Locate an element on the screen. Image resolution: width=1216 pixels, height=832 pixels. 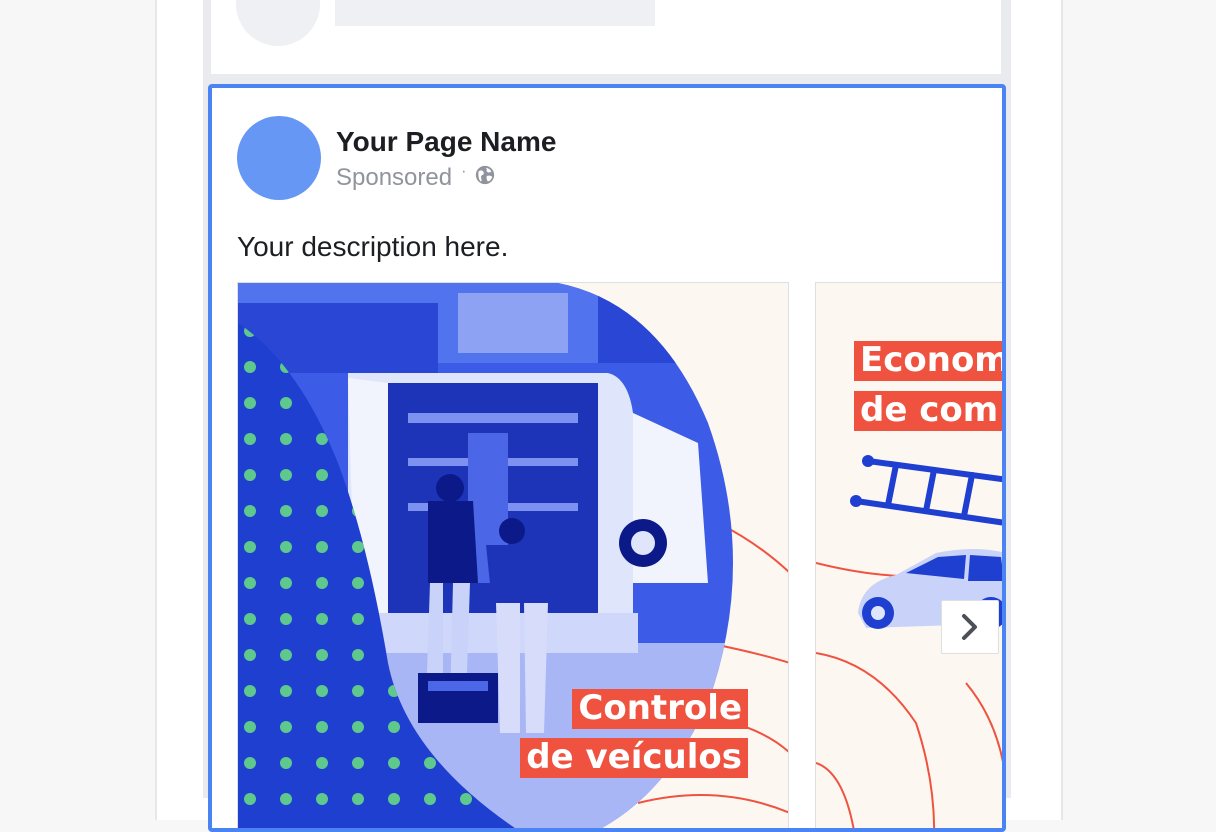
carousel-card-caption: de veículos is located at coordinates (634, 758).